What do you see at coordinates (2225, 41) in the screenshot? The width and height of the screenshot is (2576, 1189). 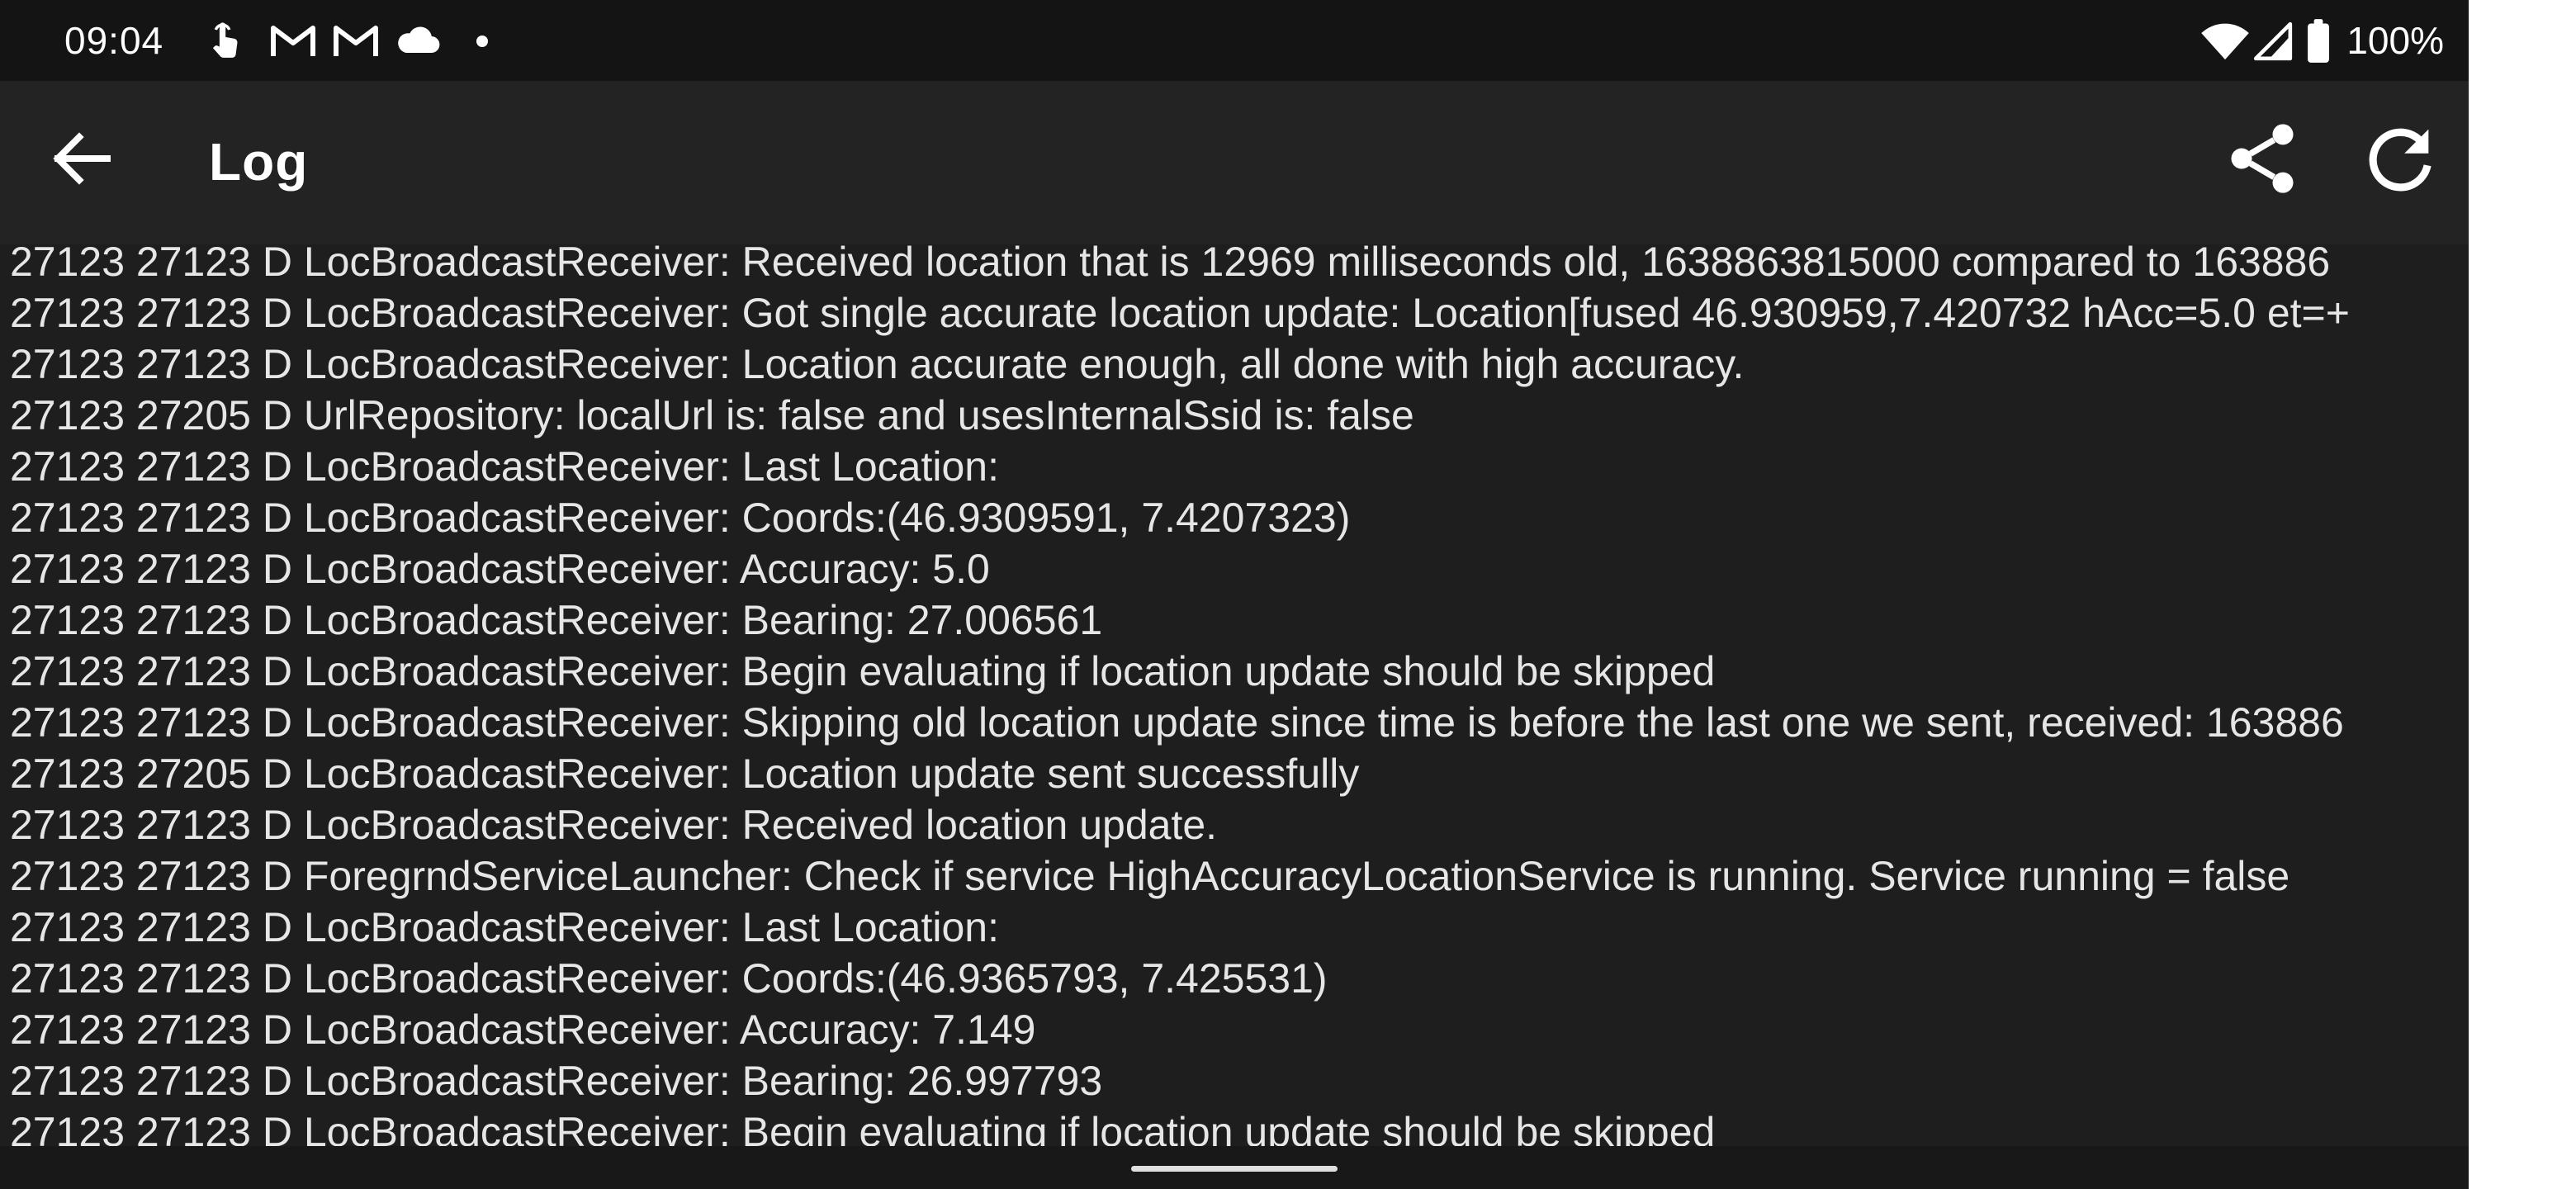 I see `wifi-icon` at bounding box center [2225, 41].